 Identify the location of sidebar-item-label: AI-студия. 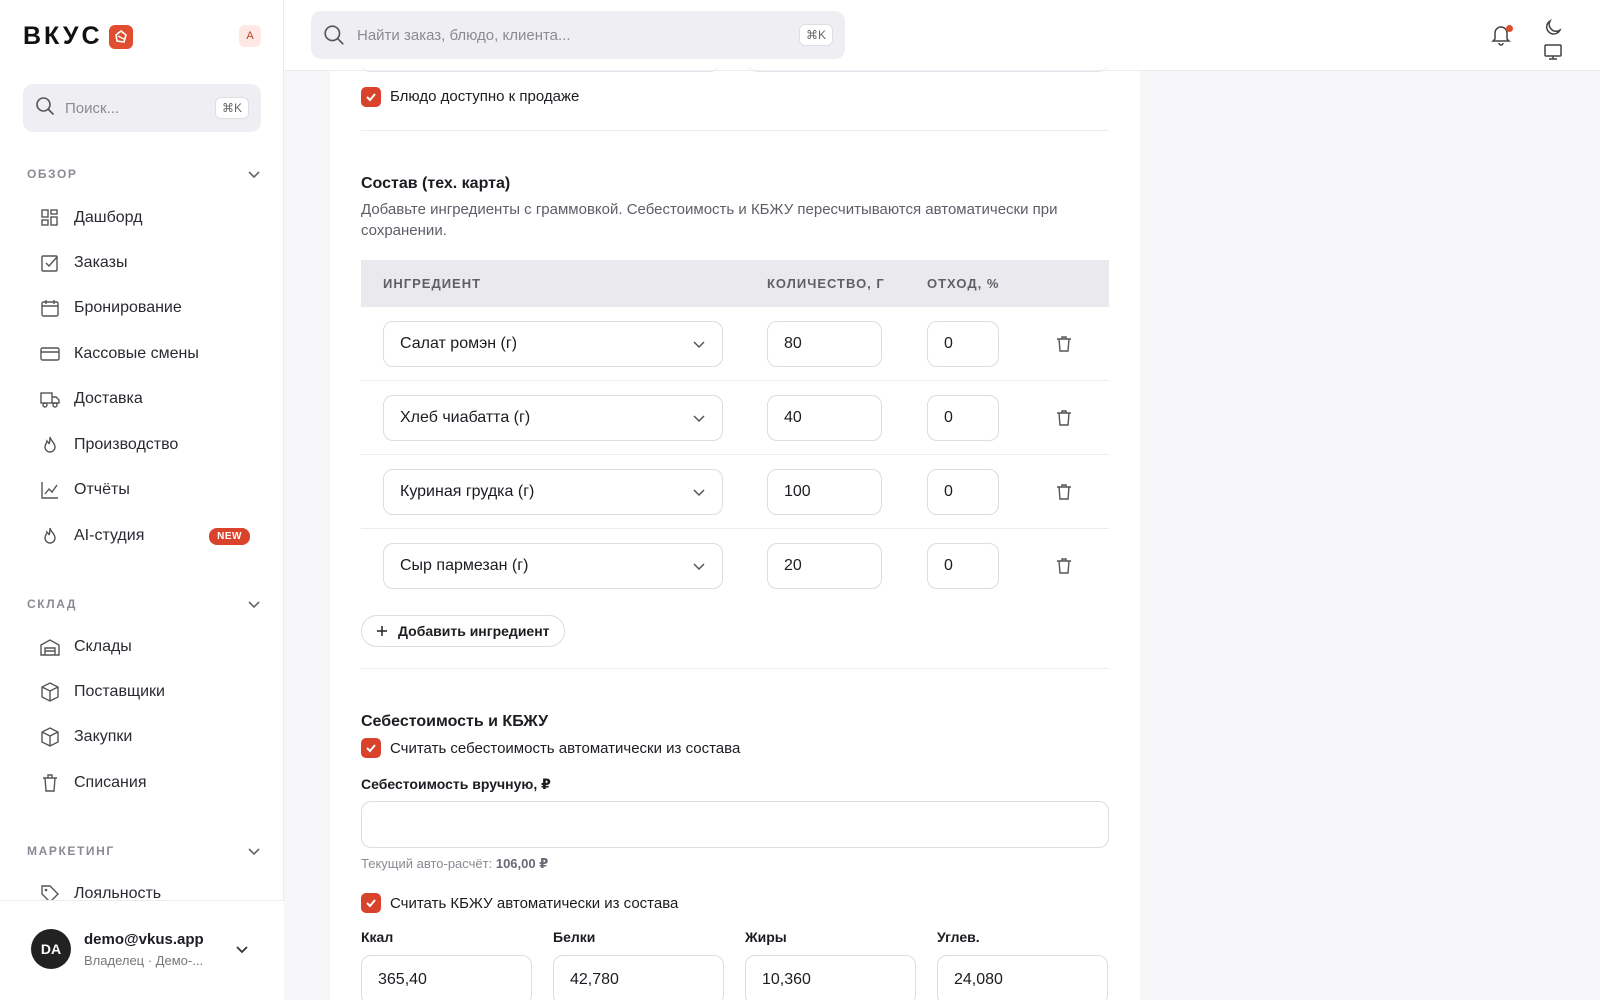
(109, 535).